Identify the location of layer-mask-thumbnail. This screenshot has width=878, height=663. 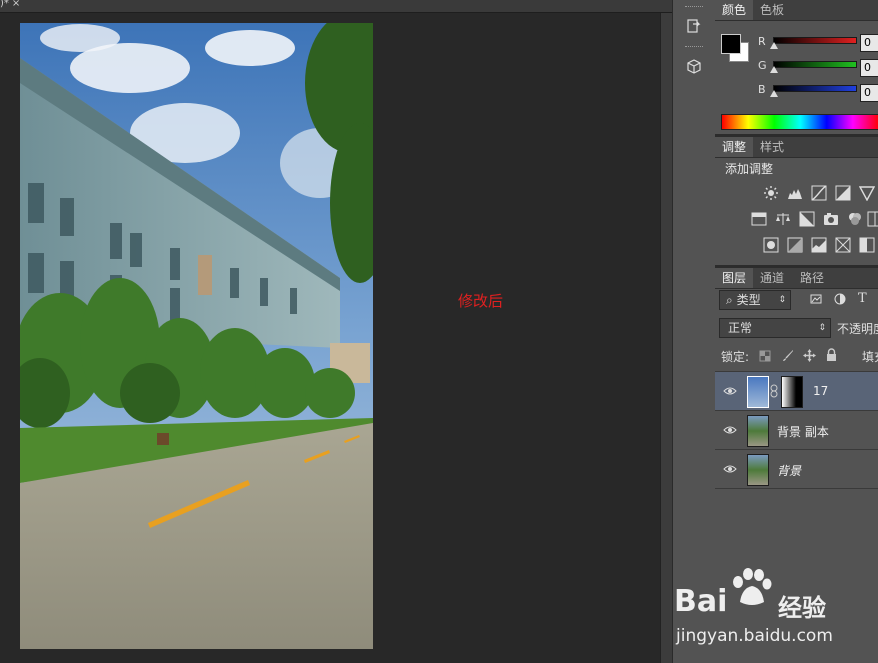
(792, 392).